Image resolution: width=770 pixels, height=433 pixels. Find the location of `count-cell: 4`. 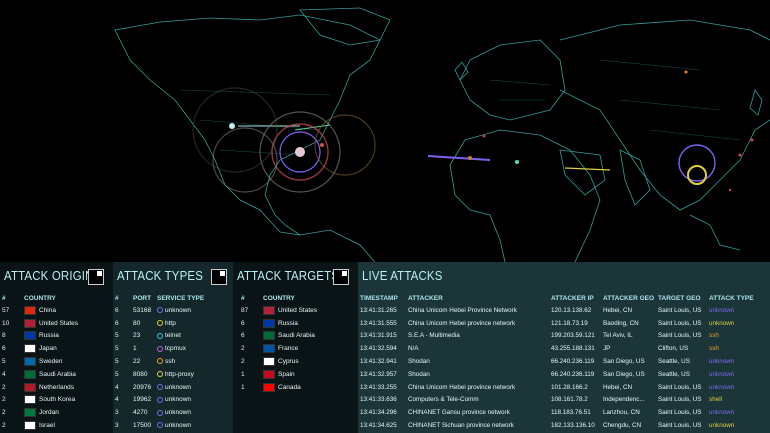

count-cell: 4 is located at coordinates (4, 374).